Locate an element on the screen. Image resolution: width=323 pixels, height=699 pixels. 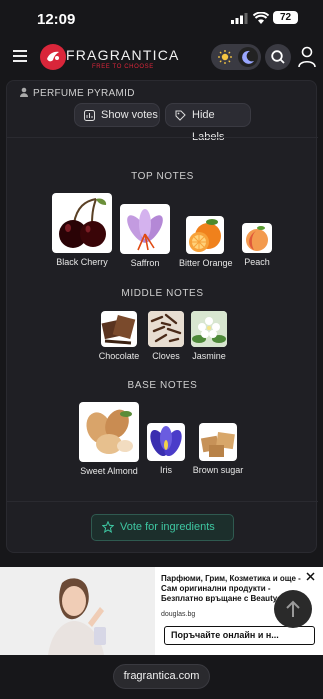
sweet-almond-image is located at coordinates (109, 432).